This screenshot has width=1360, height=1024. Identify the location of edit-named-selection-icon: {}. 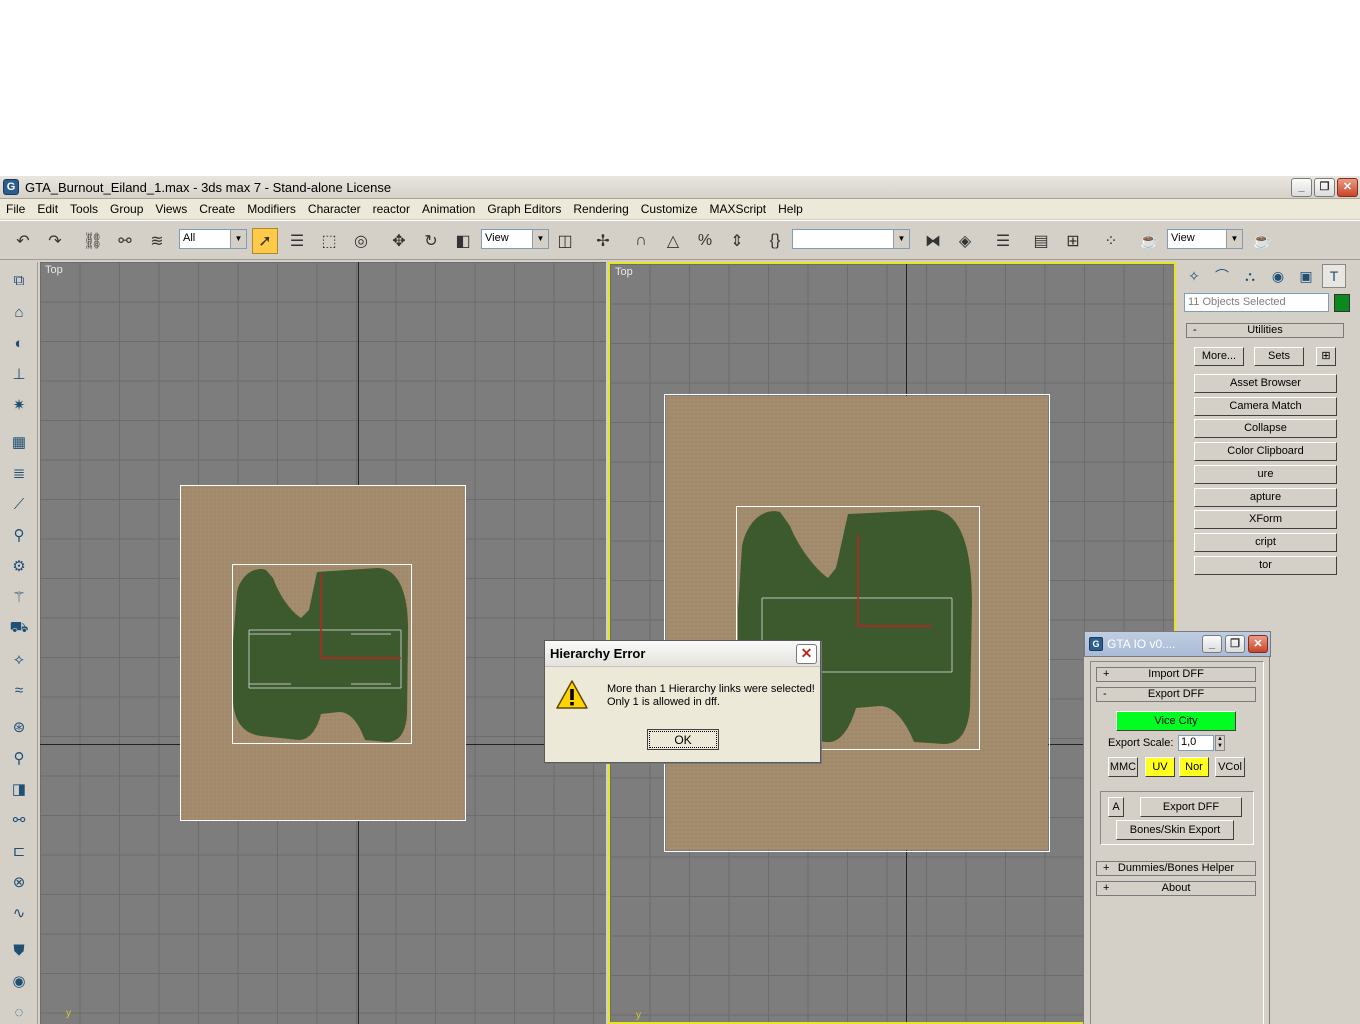
(775, 241).